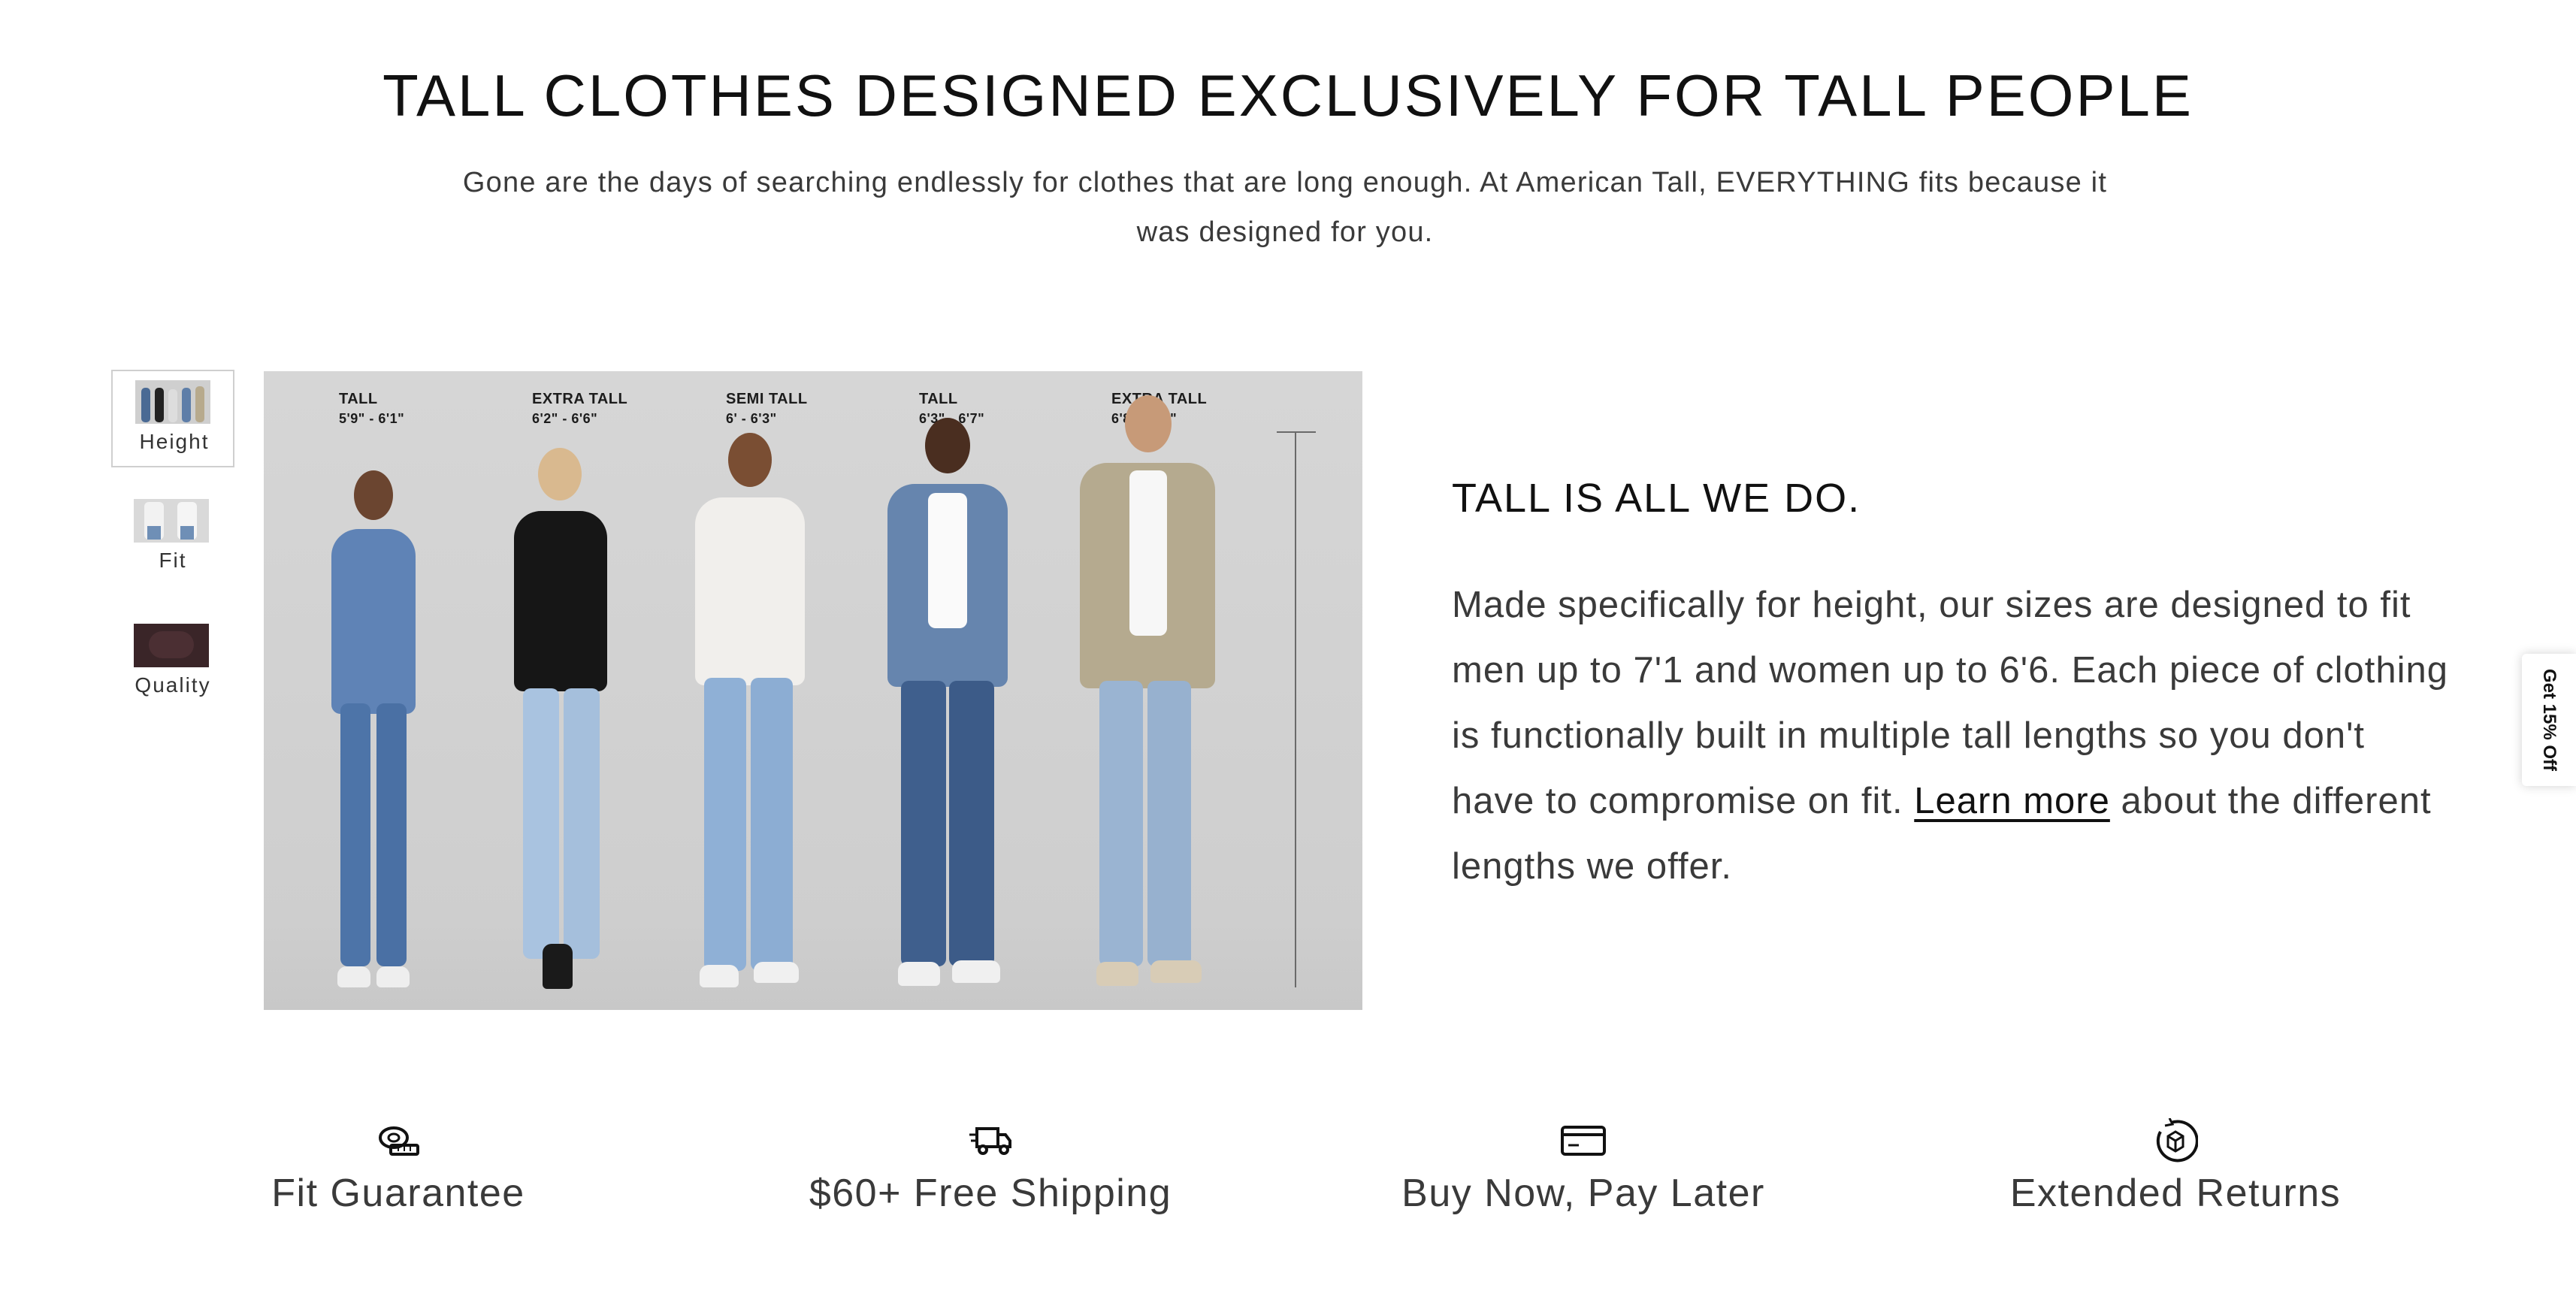  Describe the element at coordinates (2176, 1194) in the screenshot. I see `feature-label: Extended Returns` at that location.